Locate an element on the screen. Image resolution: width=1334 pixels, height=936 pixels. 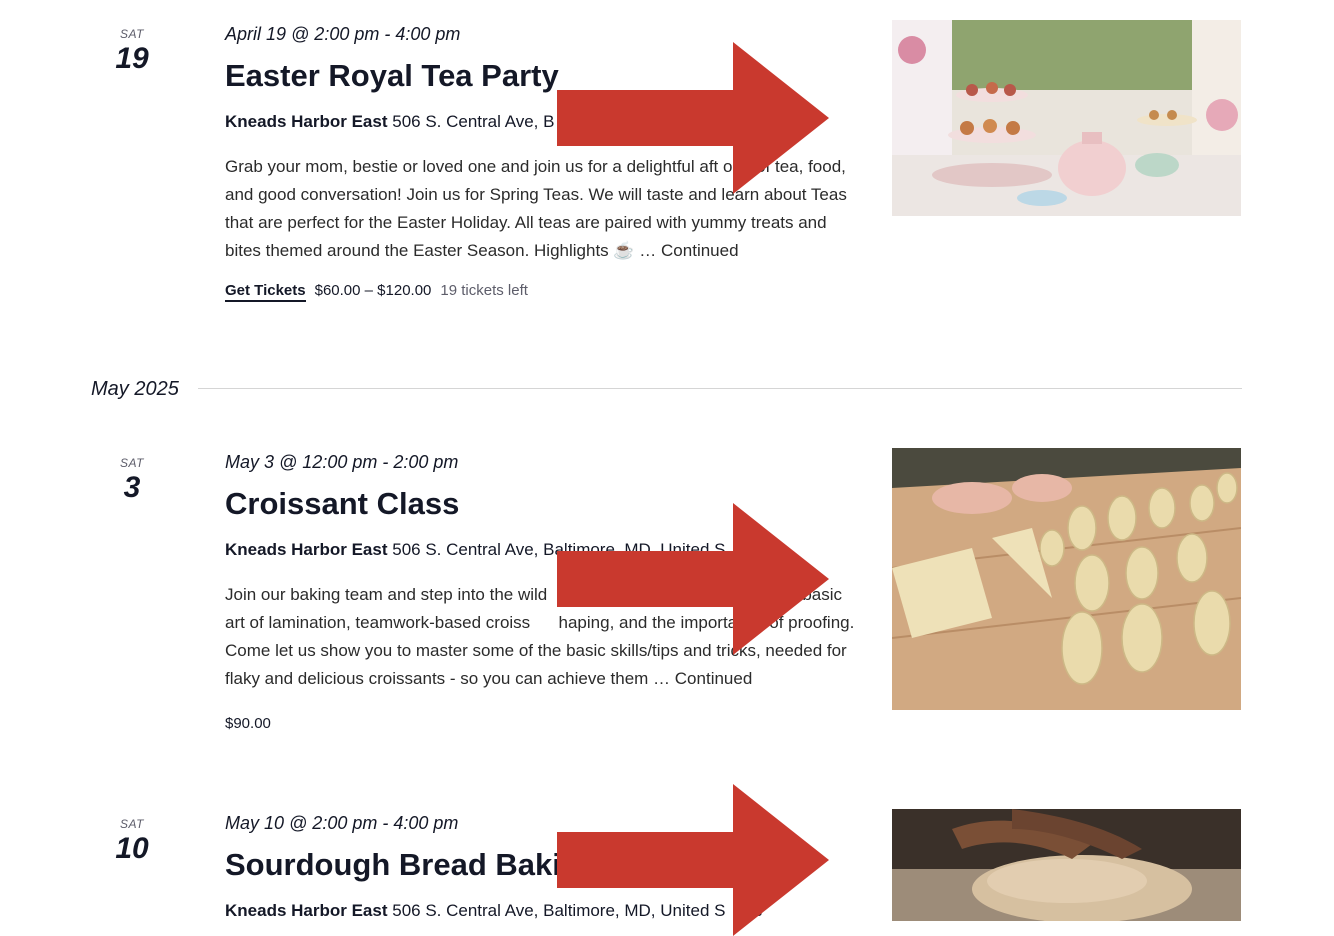
get-tickets-link: Get Tickets is located at coordinates (265, 292).